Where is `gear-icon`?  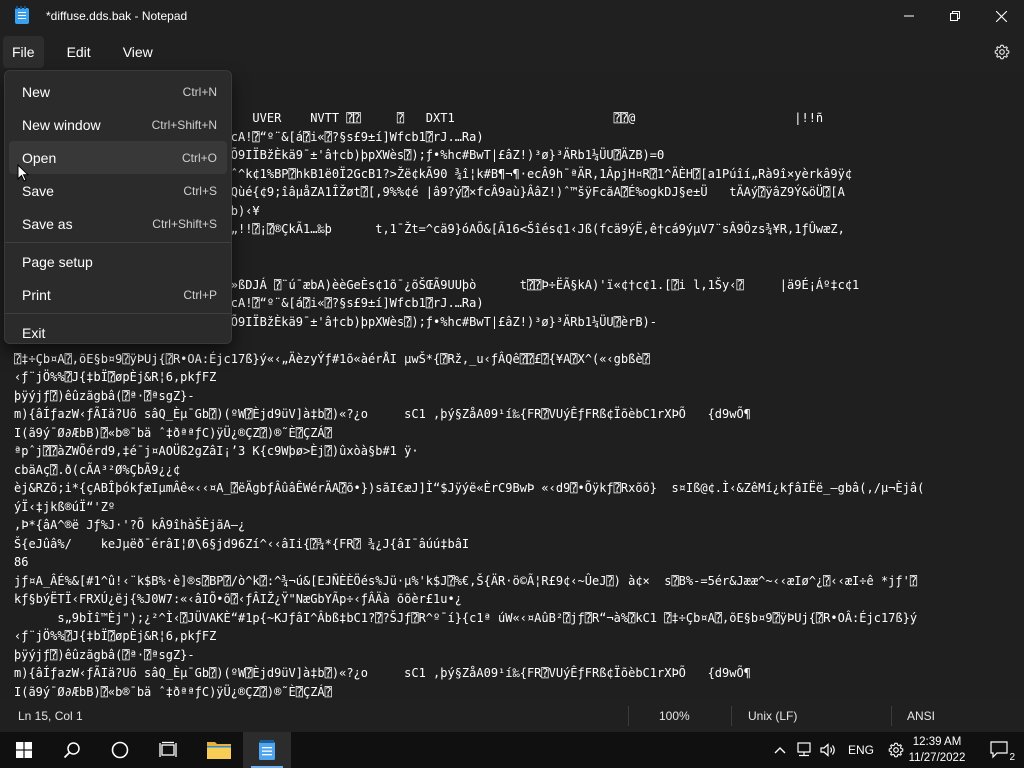
gear-icon is located at coordinates (1002, 52).